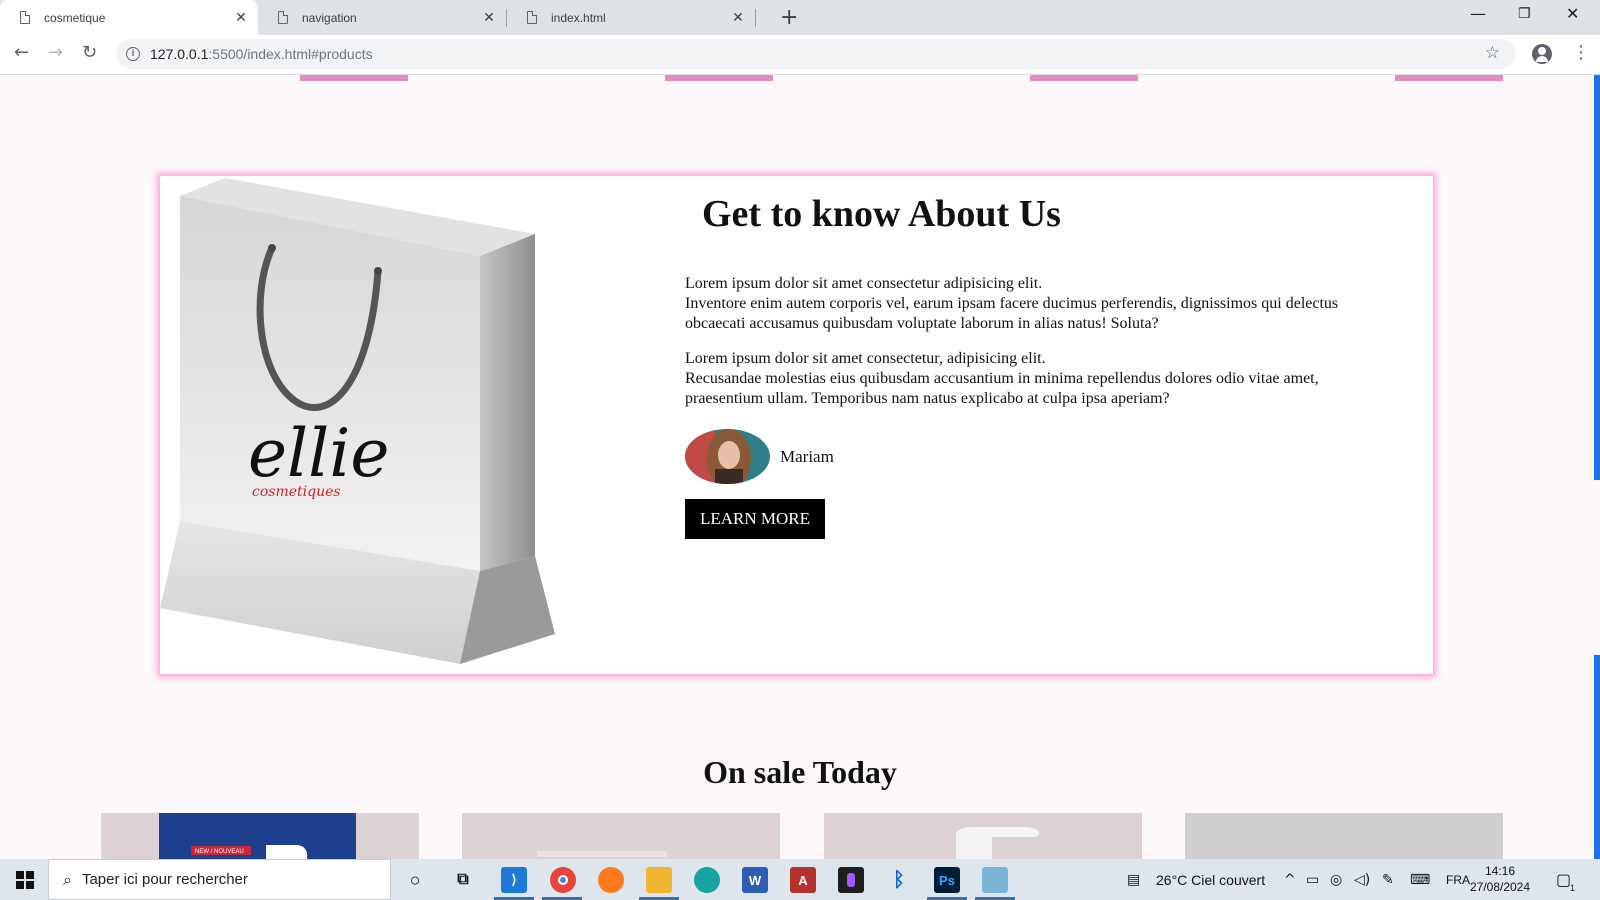  I want to click on weather-text: 26°C Ciel couvert, so click(1210, 880).